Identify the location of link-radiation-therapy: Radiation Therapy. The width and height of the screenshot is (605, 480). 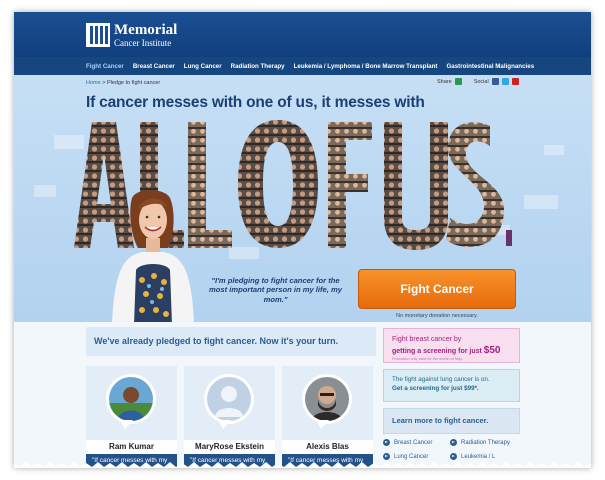
(480, 442).